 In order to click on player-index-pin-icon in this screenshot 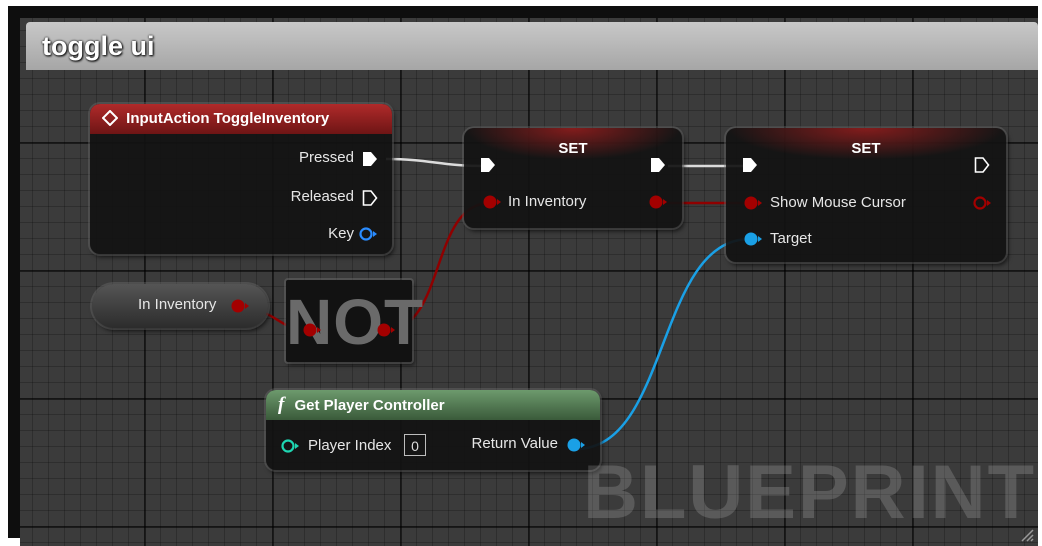, I will do `click(290, 446)`.